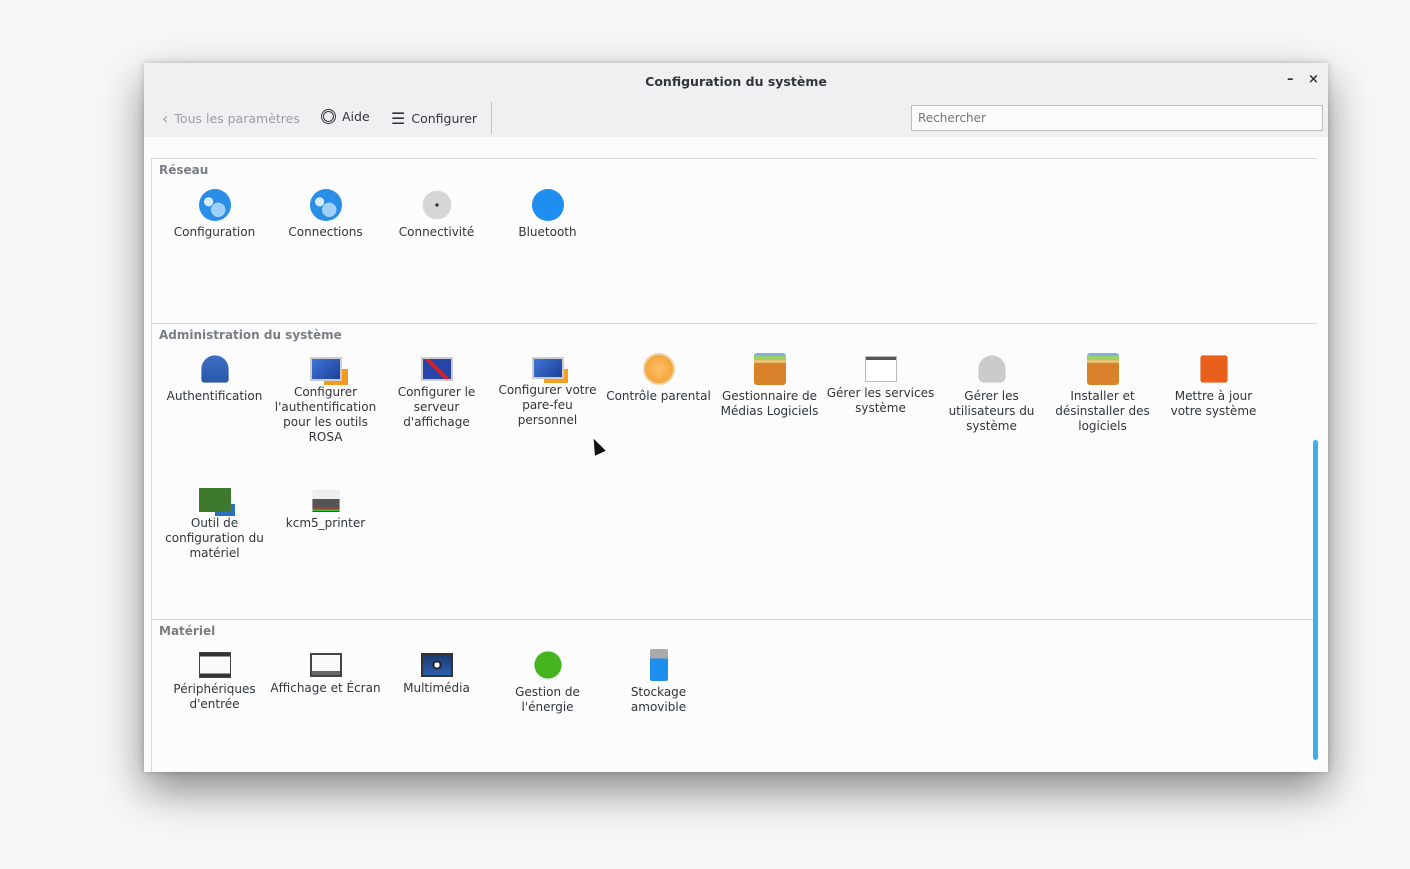 The width and height of the screenshot is (1410, 869). Describe the element at coordinates (214, 665) in the screenshot. I see `input-devices-icon` at that location.